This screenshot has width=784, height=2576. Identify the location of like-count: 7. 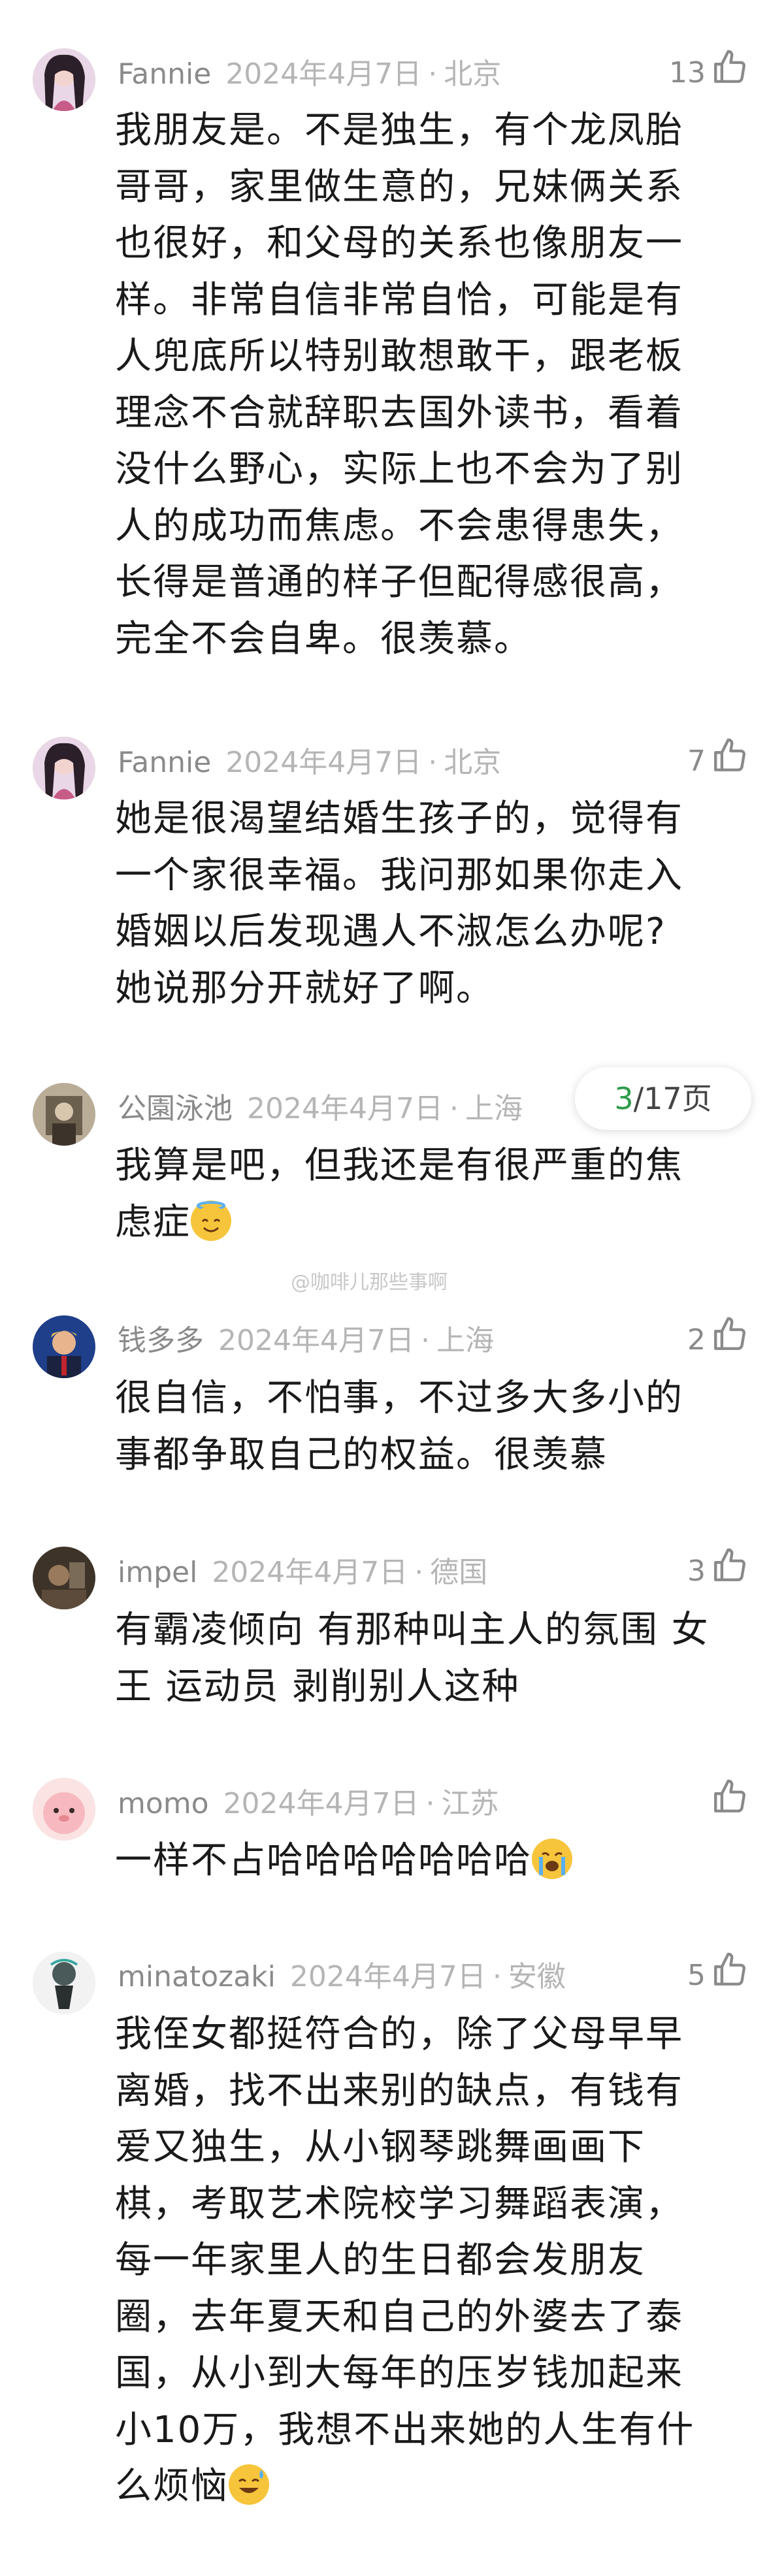
(696, 761).